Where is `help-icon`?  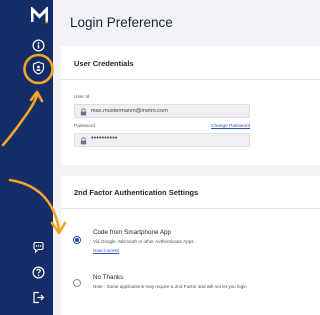 help-icon is located at coordinates (38, 272).